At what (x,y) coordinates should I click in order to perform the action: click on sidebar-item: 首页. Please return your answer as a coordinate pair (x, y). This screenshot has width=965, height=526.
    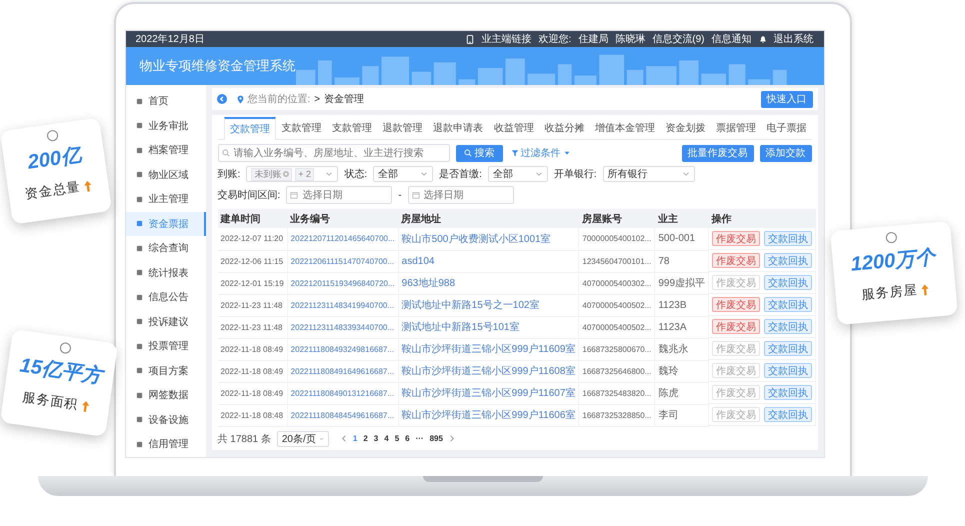
    Looking at the image, I should click on (166, 101).